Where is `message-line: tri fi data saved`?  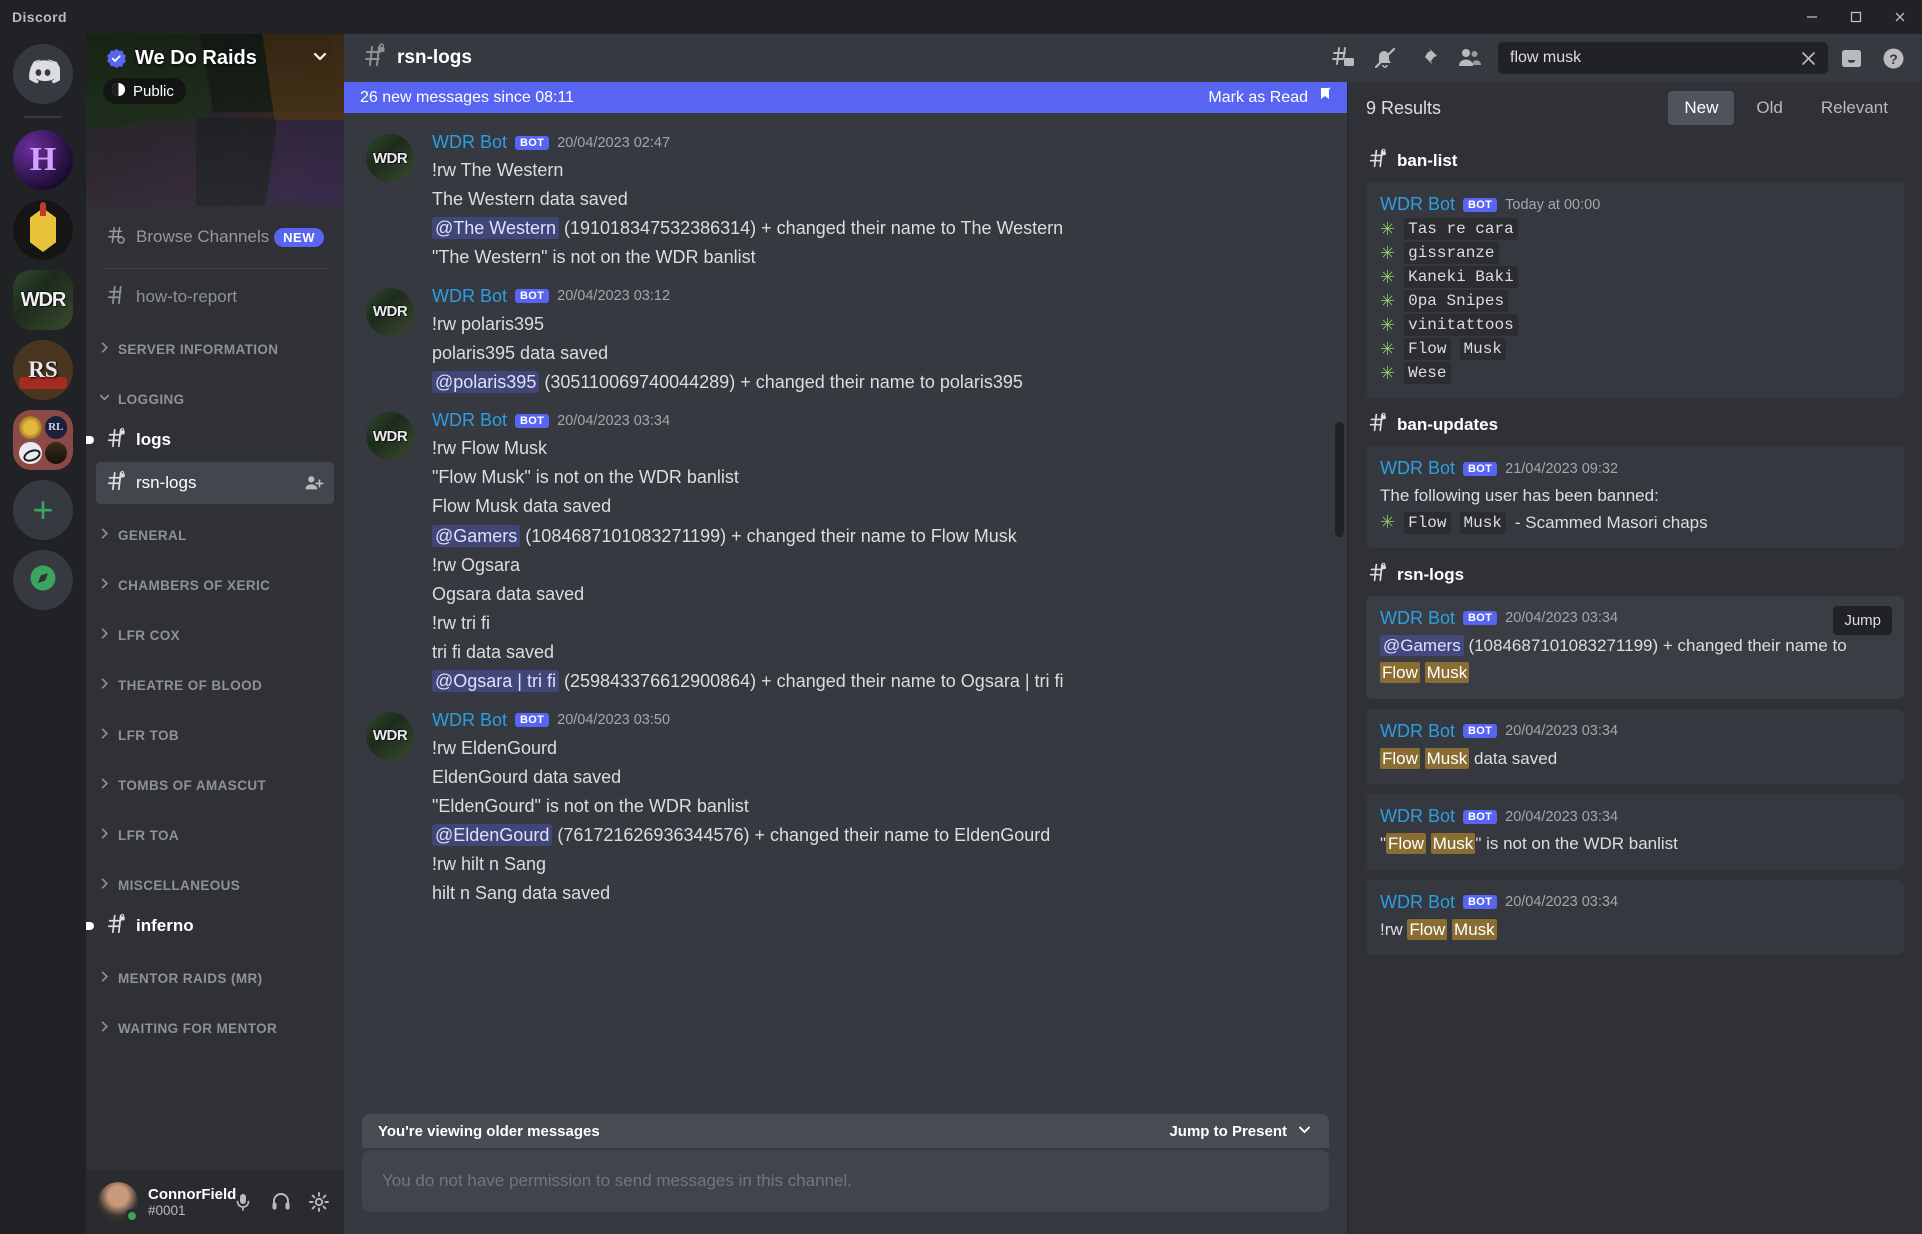
message-line: tri fi data saved is located at coordinates (881, 652).